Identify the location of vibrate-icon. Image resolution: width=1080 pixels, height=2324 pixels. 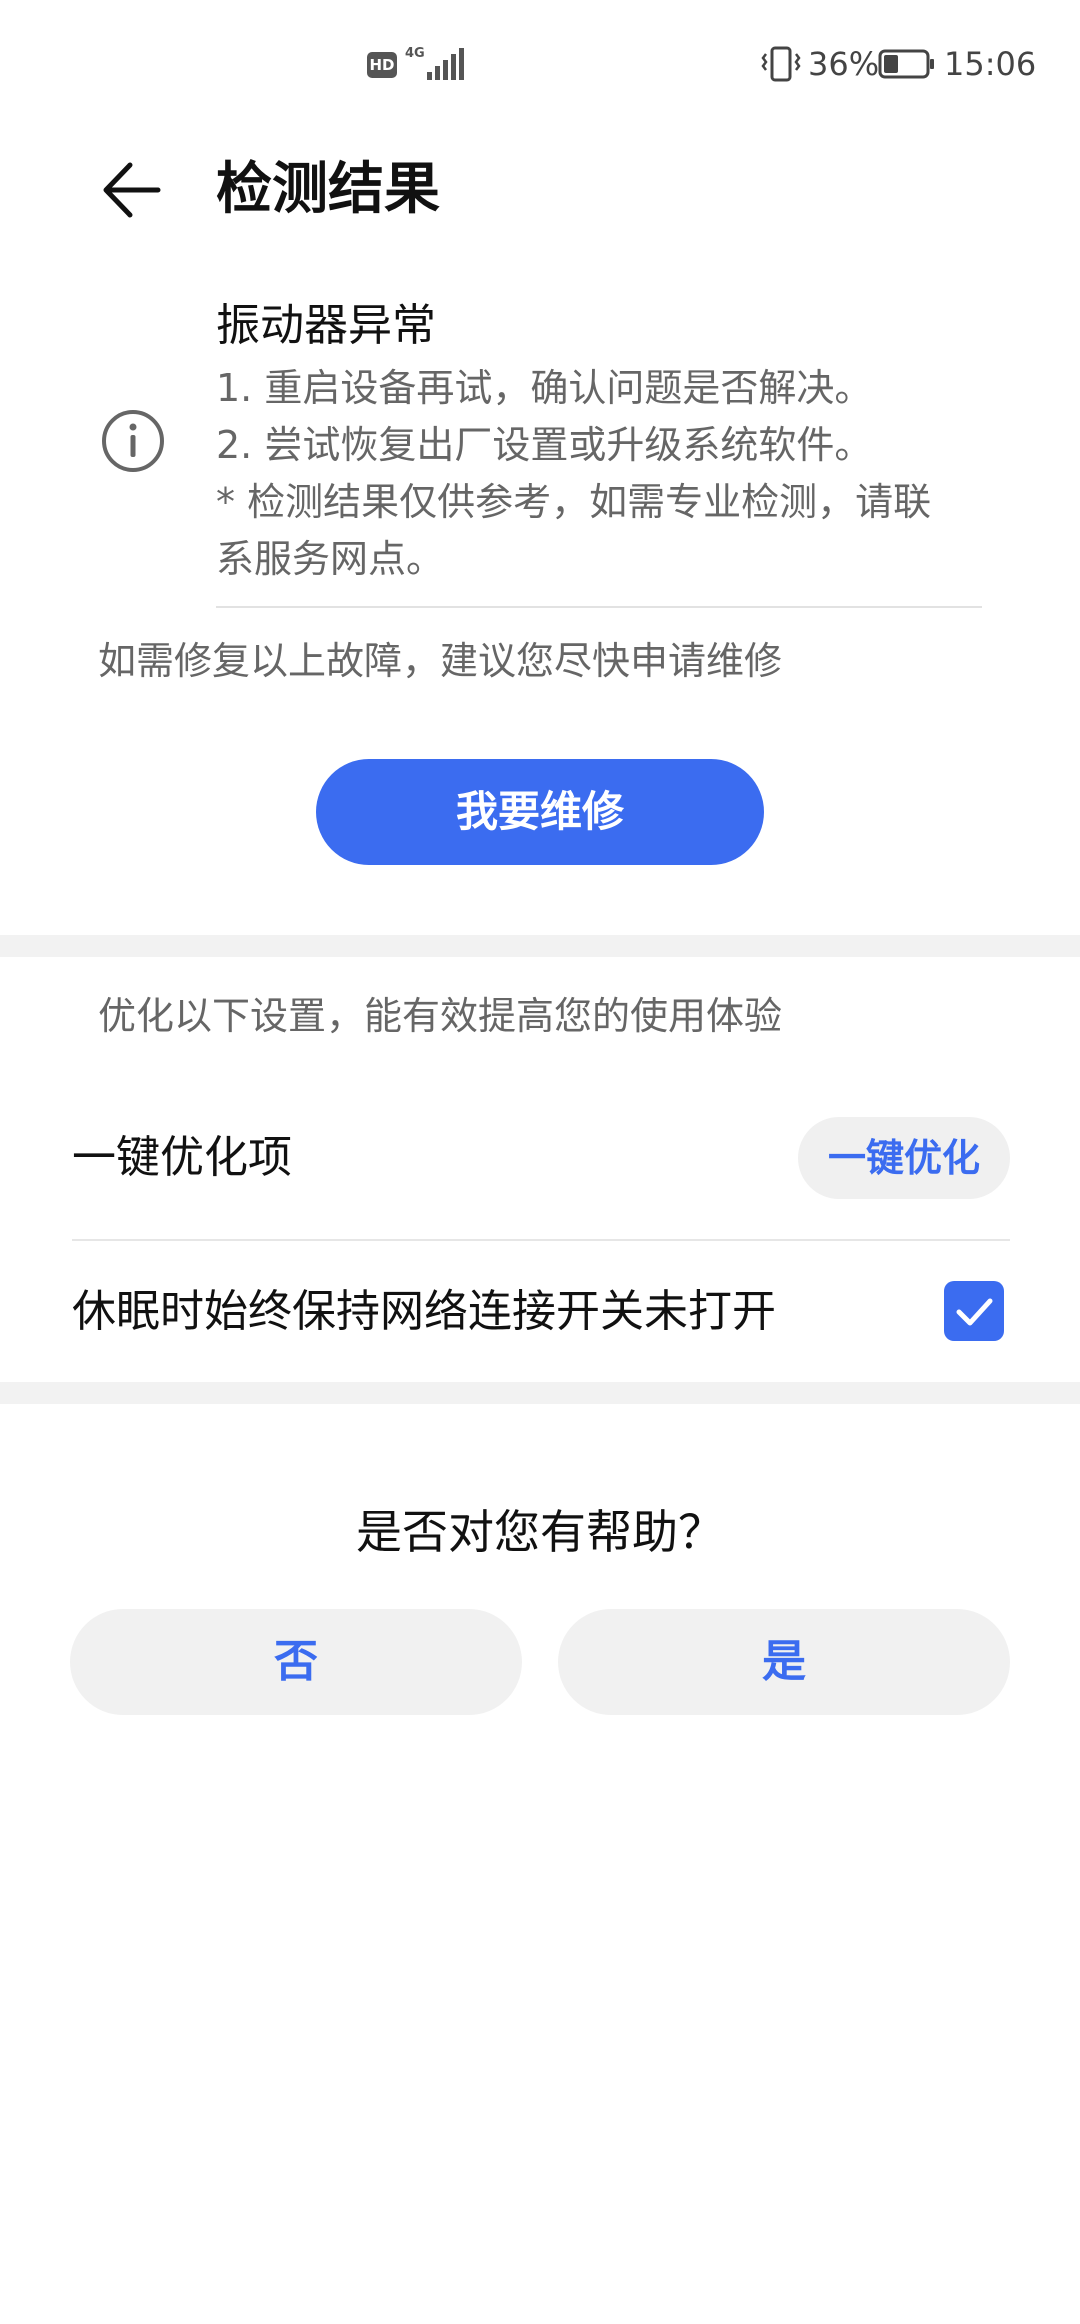
(781, 64).